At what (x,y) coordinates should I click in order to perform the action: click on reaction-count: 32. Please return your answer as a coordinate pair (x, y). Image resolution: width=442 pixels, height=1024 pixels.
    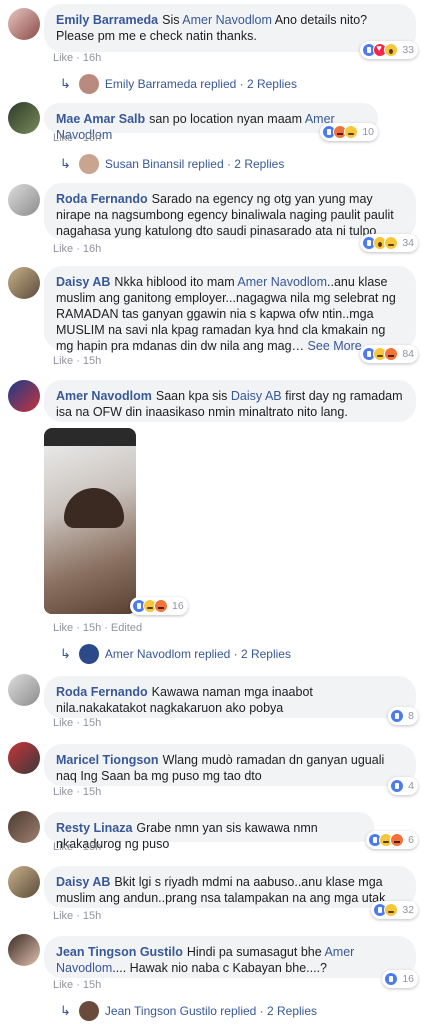
    Looking at the image, I should click on (408, 910).